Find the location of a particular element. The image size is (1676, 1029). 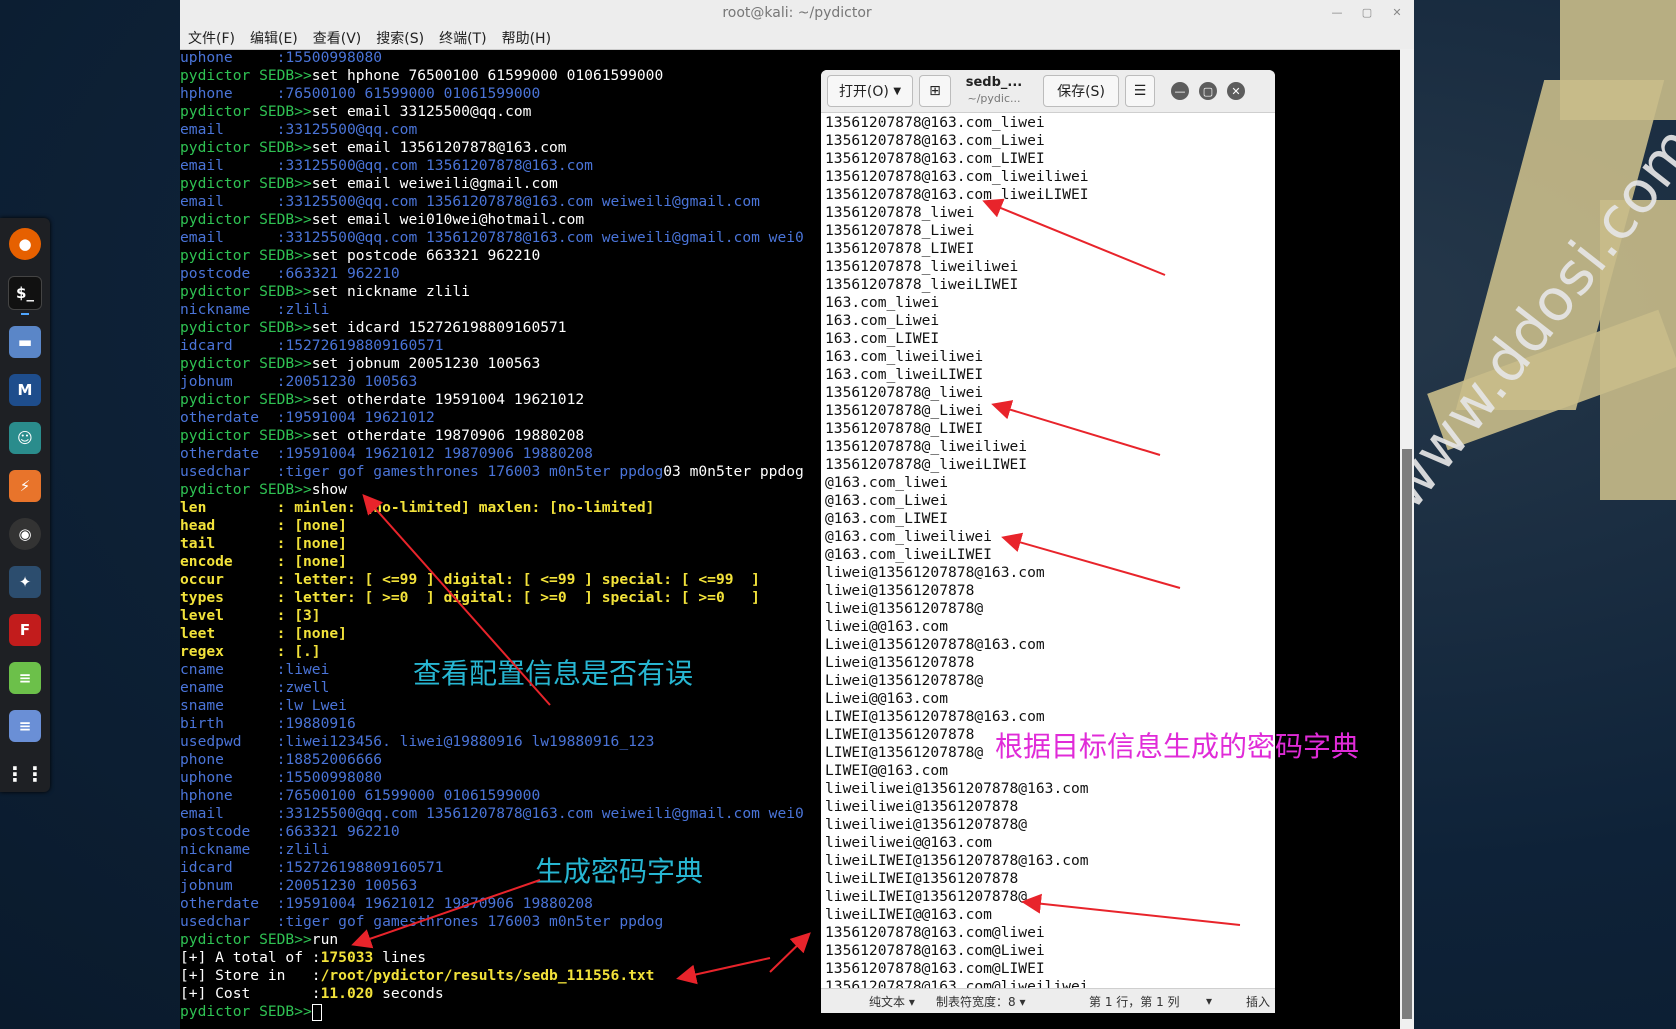

arrow-store is located at coordinates (723, 971).